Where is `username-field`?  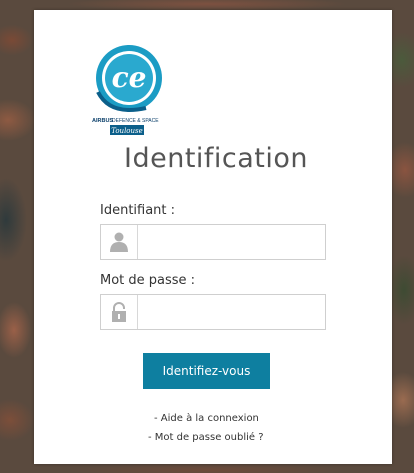 username-field is located at coordinates (213, 242).